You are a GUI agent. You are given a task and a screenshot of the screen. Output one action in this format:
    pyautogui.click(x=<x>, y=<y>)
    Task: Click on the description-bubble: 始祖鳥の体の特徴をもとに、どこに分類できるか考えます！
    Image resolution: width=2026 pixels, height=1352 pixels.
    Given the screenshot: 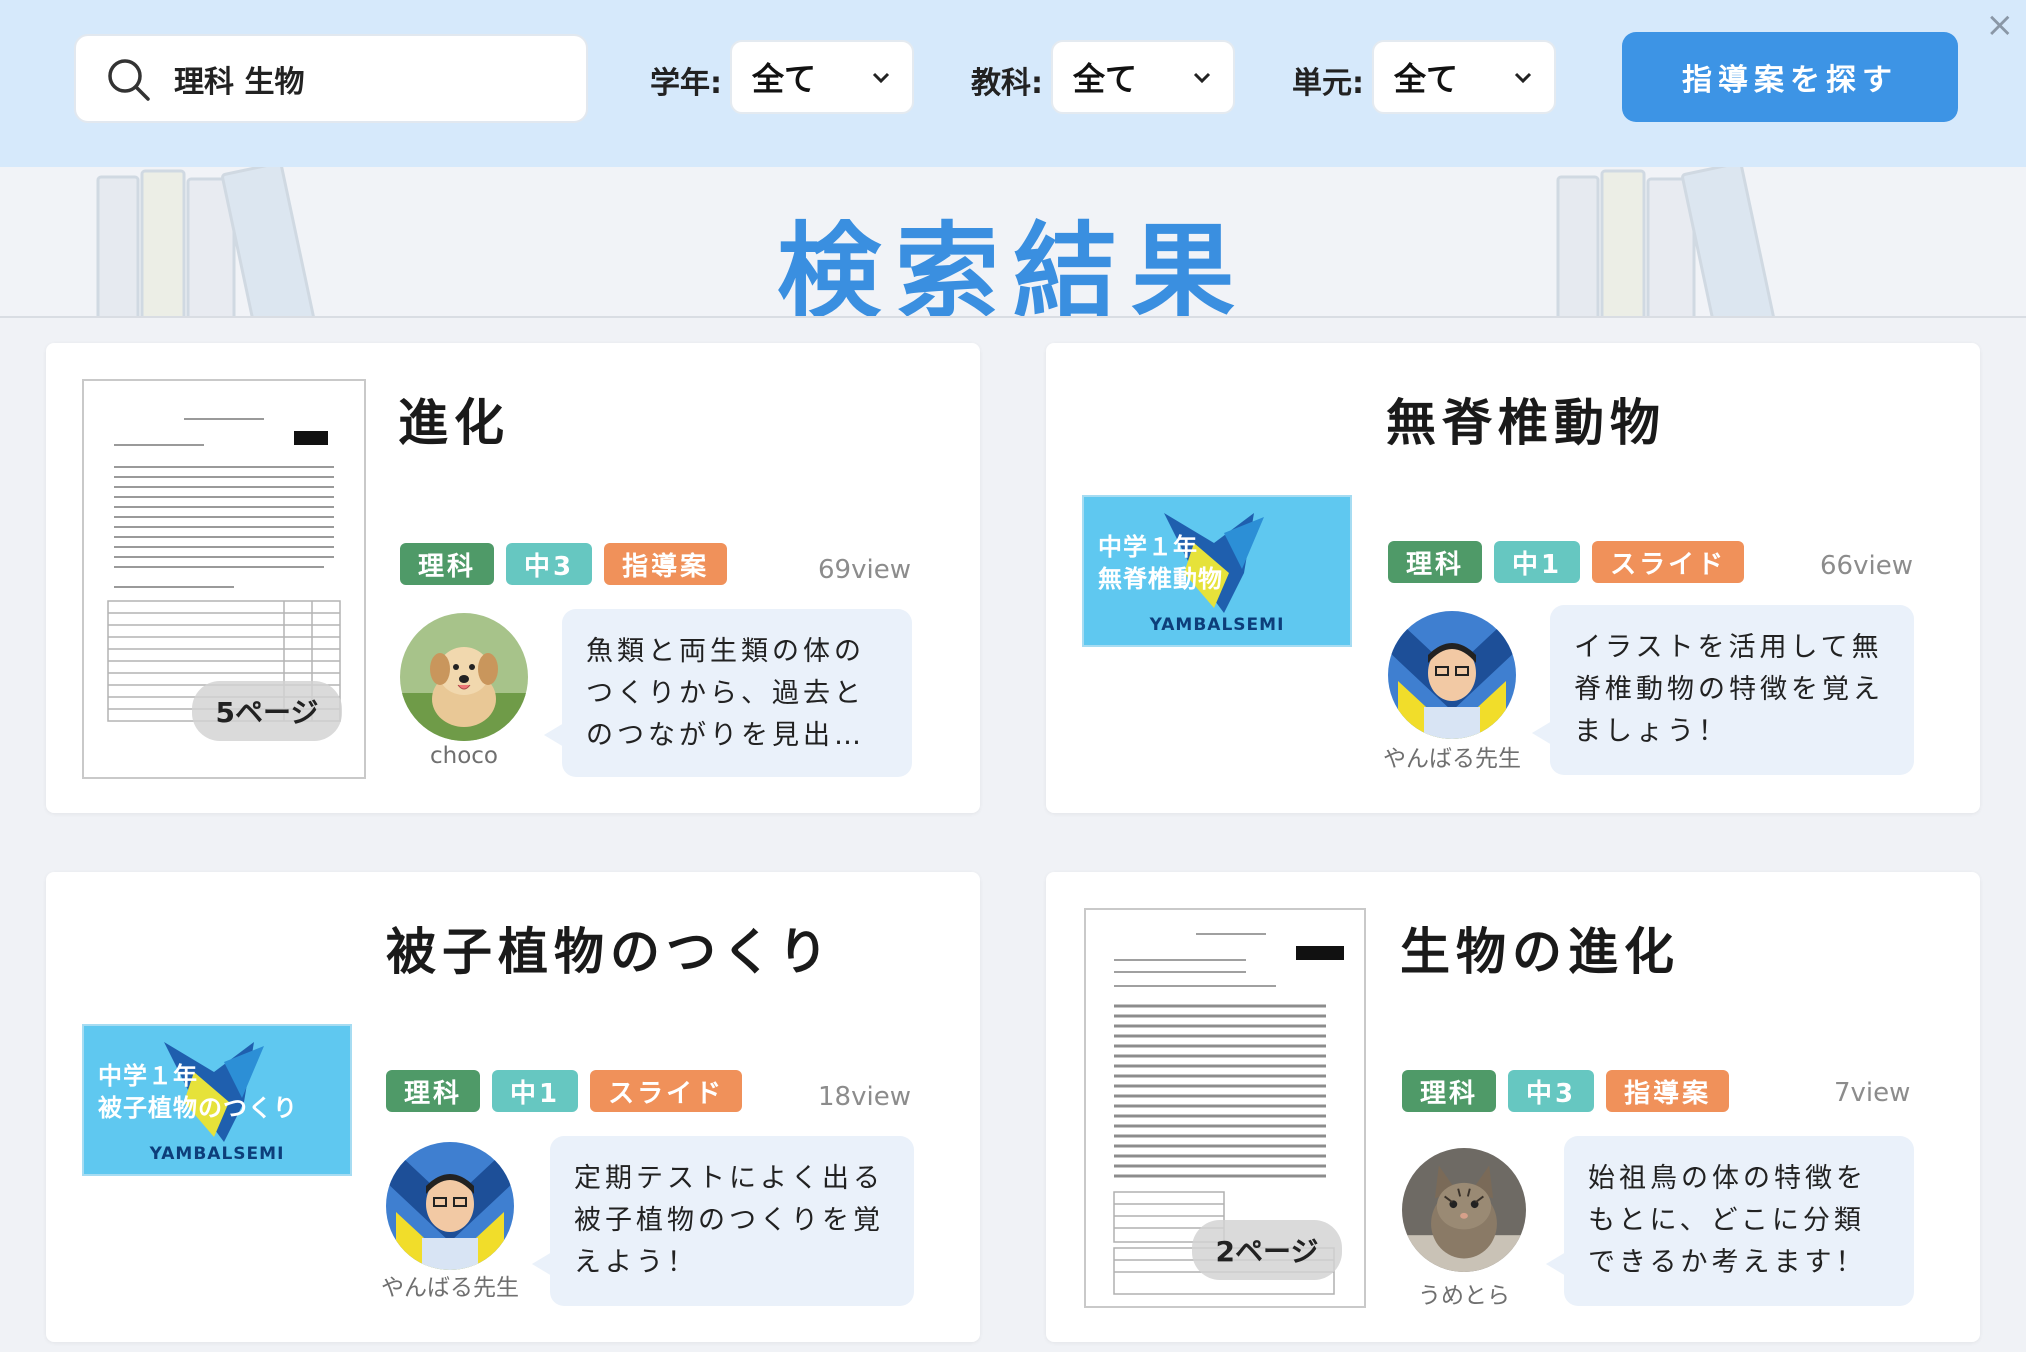 What is the action you would take?
    pyautogui.click(x=1730, y=1221)
    